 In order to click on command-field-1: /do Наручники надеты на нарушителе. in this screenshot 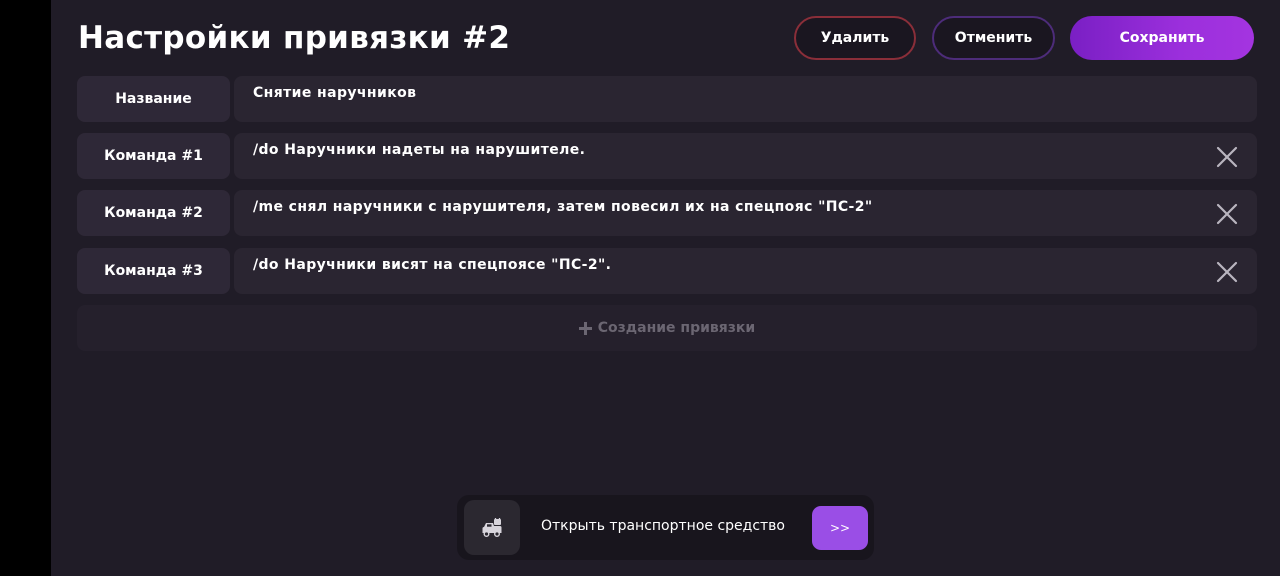, I will do `click(745, 156)`.